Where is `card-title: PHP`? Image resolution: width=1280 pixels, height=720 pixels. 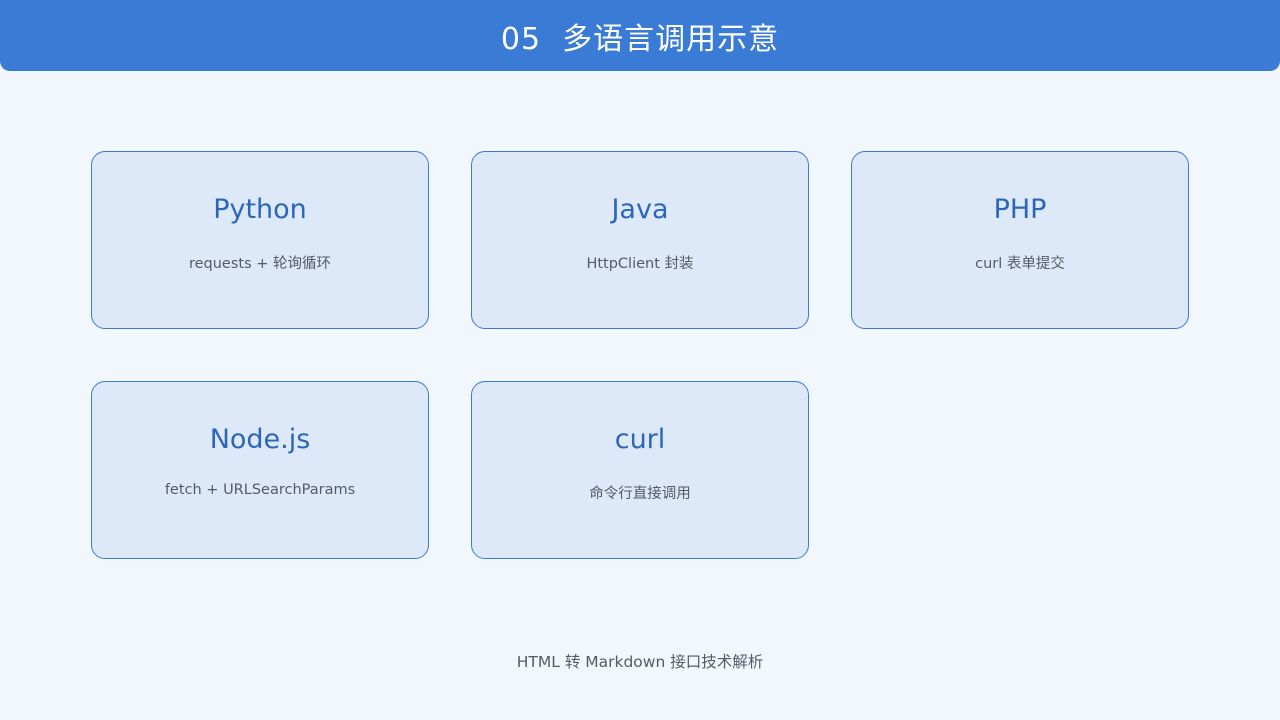 card-title: PHP is located at coordinates (1020, 209).